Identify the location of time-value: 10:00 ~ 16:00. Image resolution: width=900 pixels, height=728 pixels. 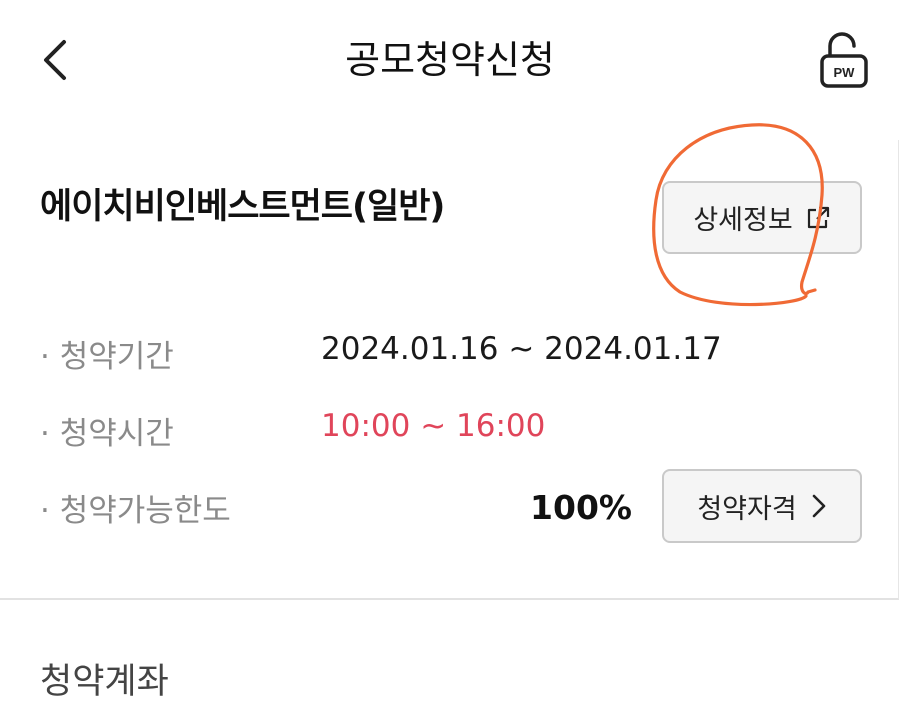
(433, 426).